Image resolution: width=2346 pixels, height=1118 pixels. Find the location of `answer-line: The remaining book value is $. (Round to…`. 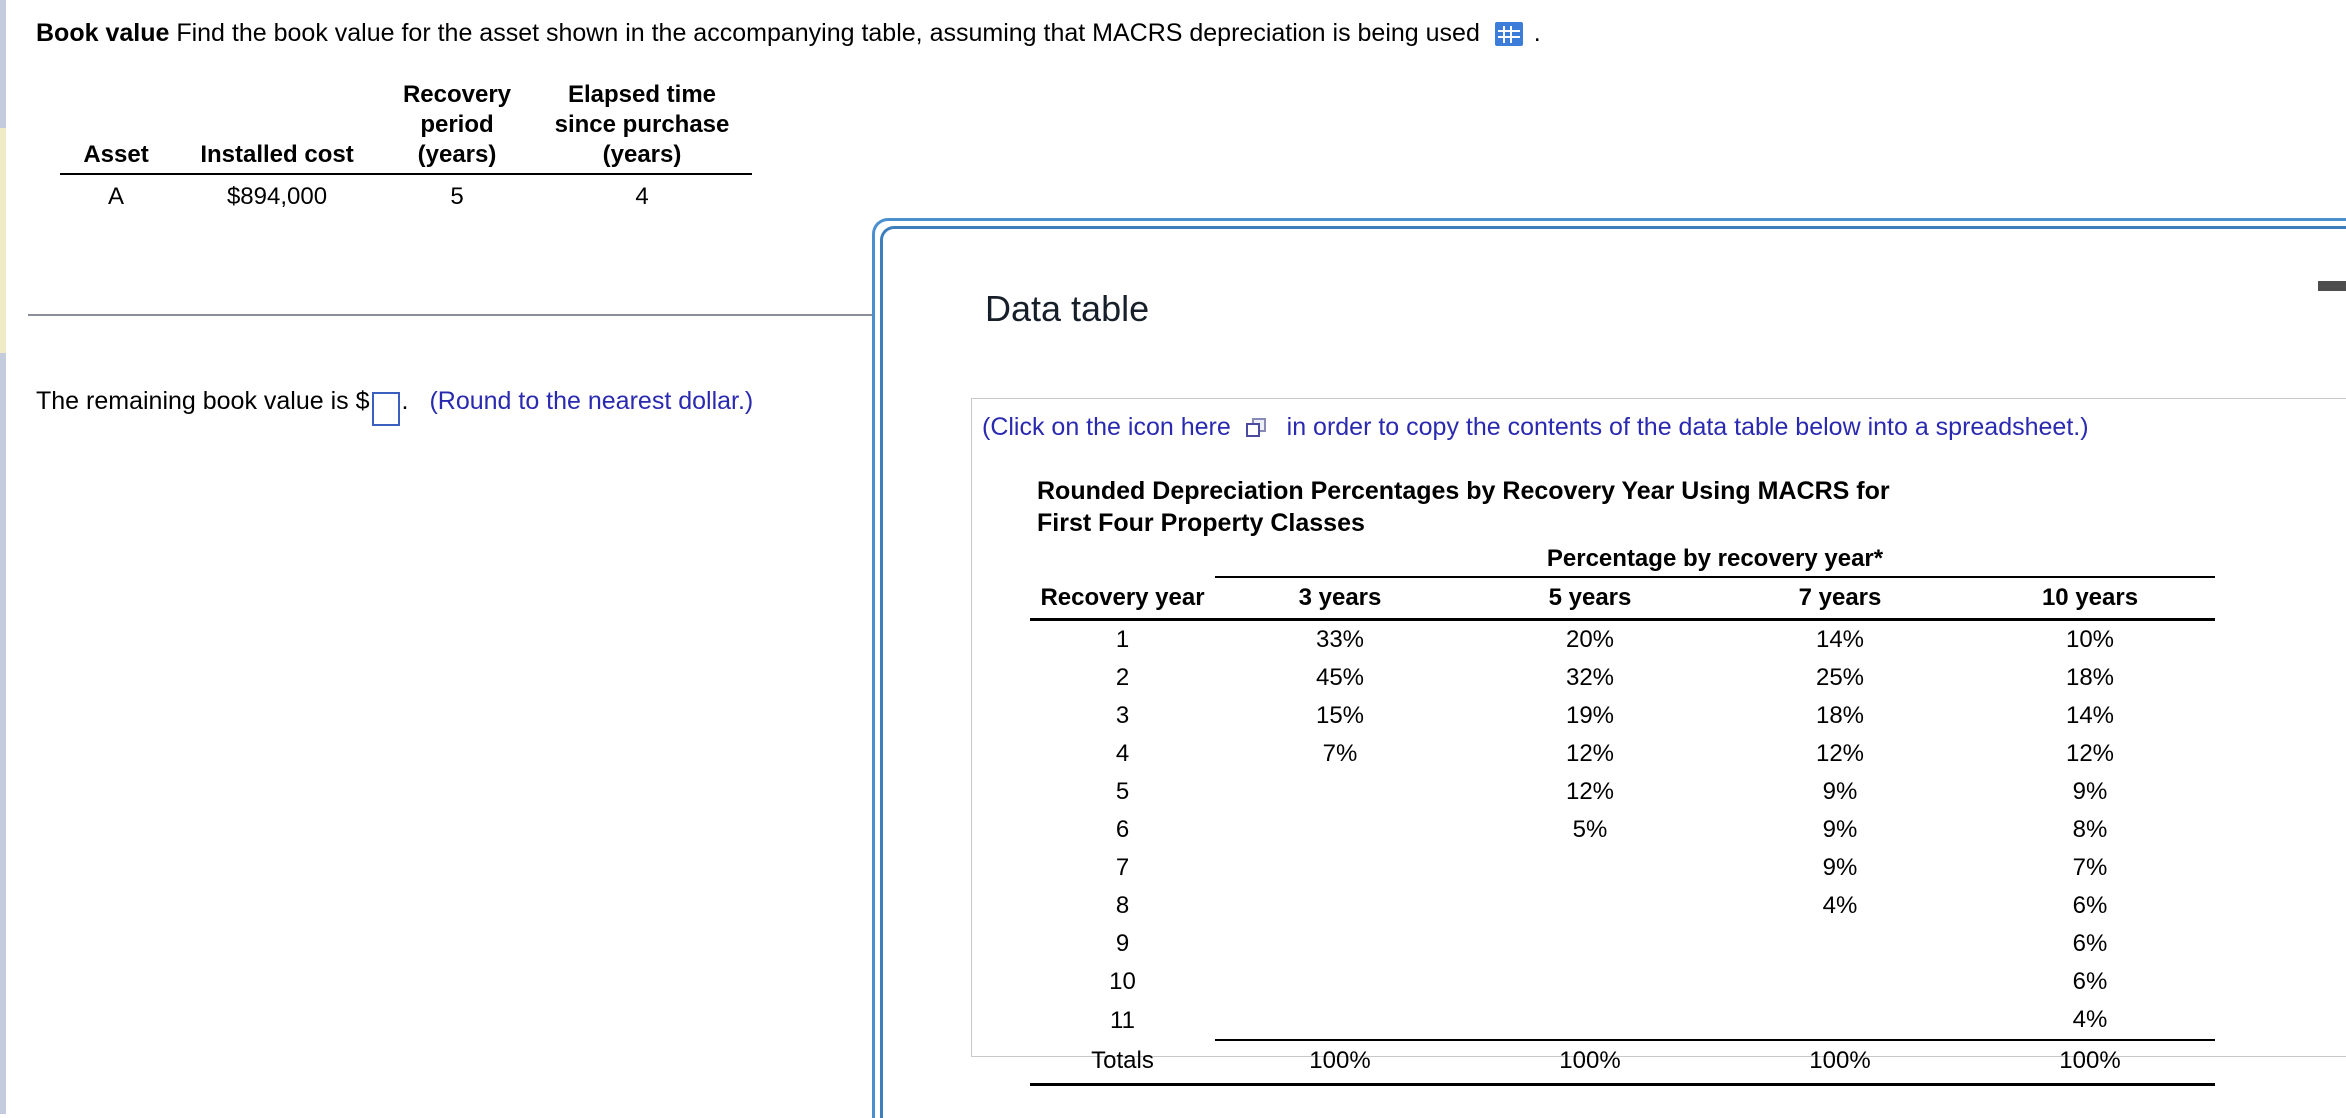

answer-line: The remaining book value is $. (Round to… is located at coordinates (394, 405).